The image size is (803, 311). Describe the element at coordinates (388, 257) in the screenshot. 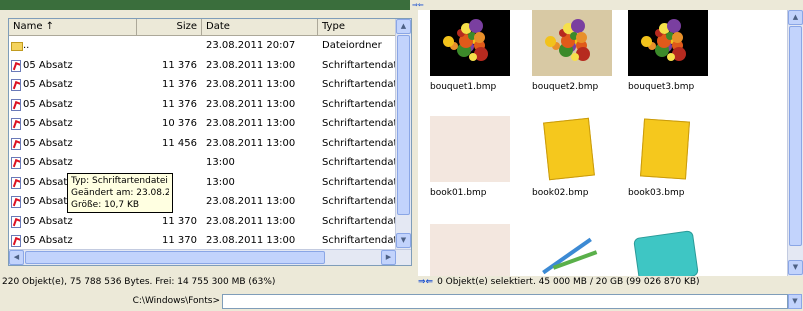

I see `scroll-right-button: ▶` at that location.